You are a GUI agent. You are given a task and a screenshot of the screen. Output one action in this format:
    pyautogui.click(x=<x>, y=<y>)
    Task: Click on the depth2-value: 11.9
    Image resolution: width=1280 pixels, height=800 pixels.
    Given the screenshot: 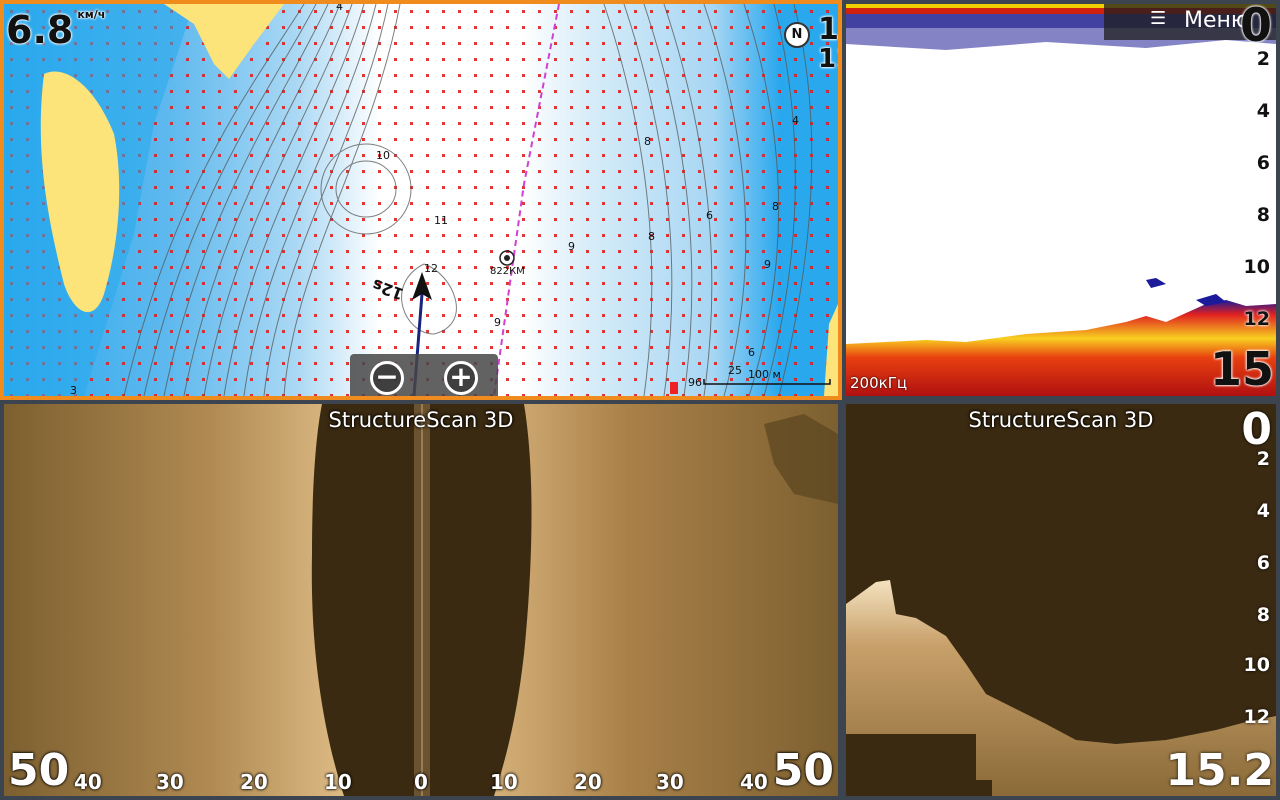 What is the action you would take?
    pyautogui.click(x=828, y=59)
    